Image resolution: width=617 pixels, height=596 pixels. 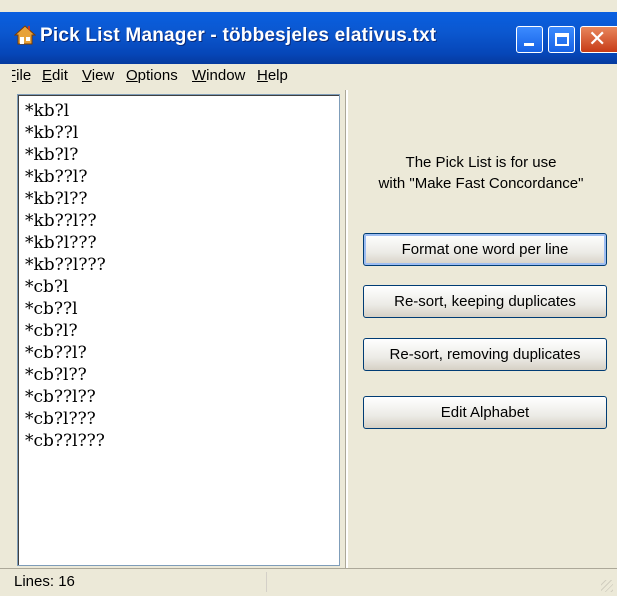 I want to click on list-line: *kb??l???, so click(x=65, y=265).